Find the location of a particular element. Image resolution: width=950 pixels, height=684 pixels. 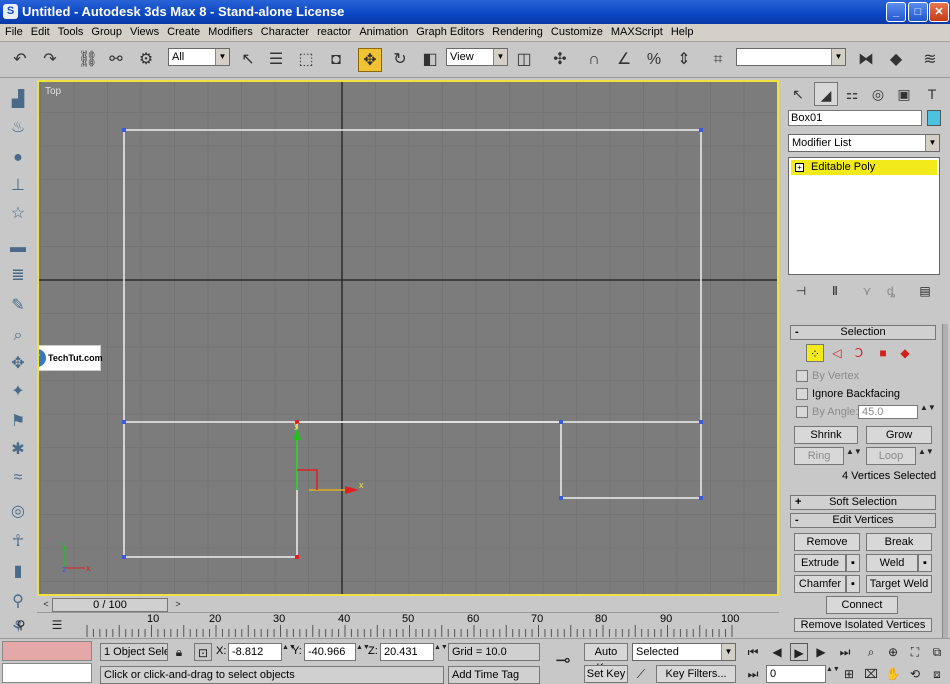

coil-icon: ≣ is located at coordinates (18, 276).